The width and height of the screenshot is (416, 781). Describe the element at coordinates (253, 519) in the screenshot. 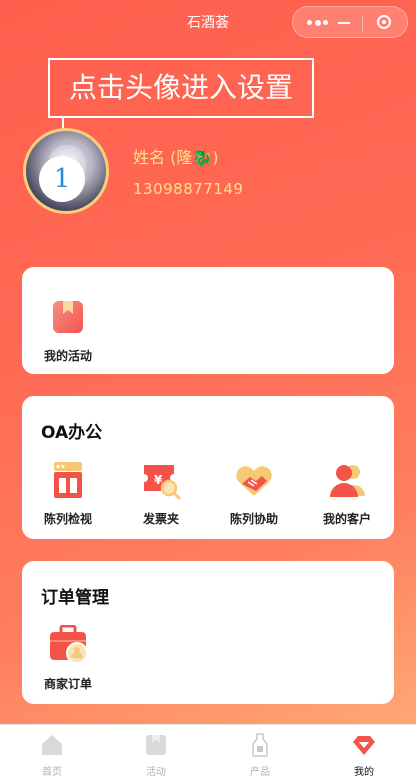

I see `menu-item-label: 陈列协助` at that location.